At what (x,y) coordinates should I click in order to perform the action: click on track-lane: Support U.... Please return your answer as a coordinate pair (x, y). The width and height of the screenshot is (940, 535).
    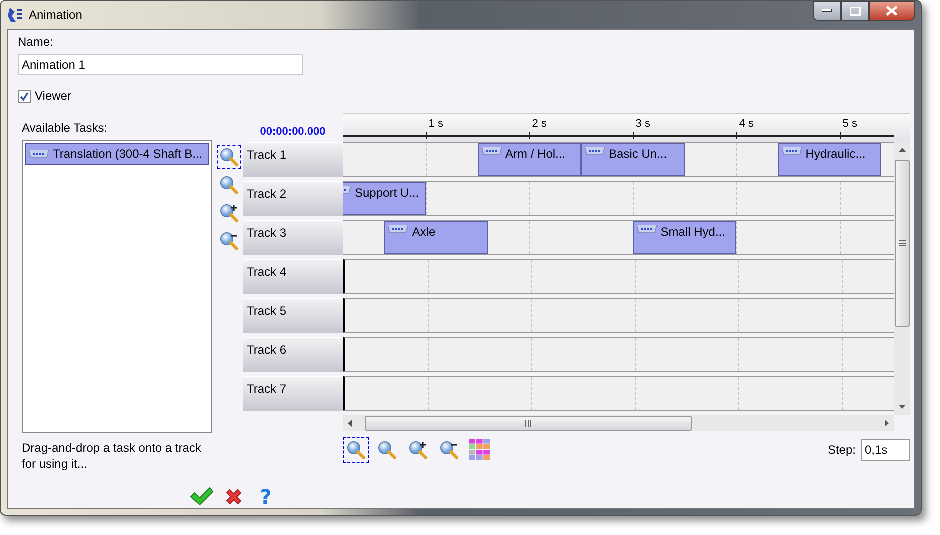
    Looking at the image, I should click on (618, 198).